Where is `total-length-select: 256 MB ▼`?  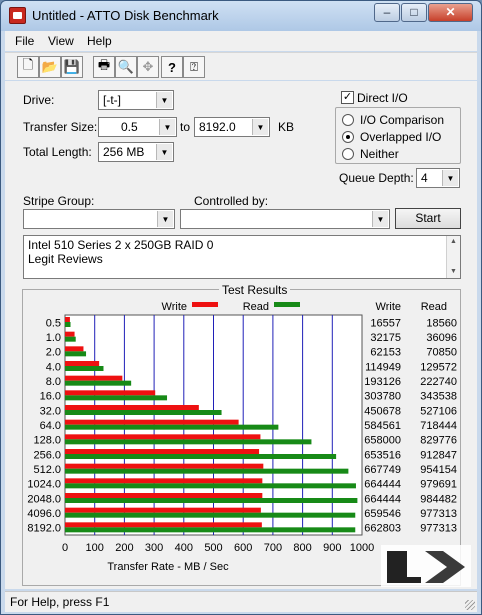
total-length-select: 256 MB ▼ is located at coordinates (136, 152).